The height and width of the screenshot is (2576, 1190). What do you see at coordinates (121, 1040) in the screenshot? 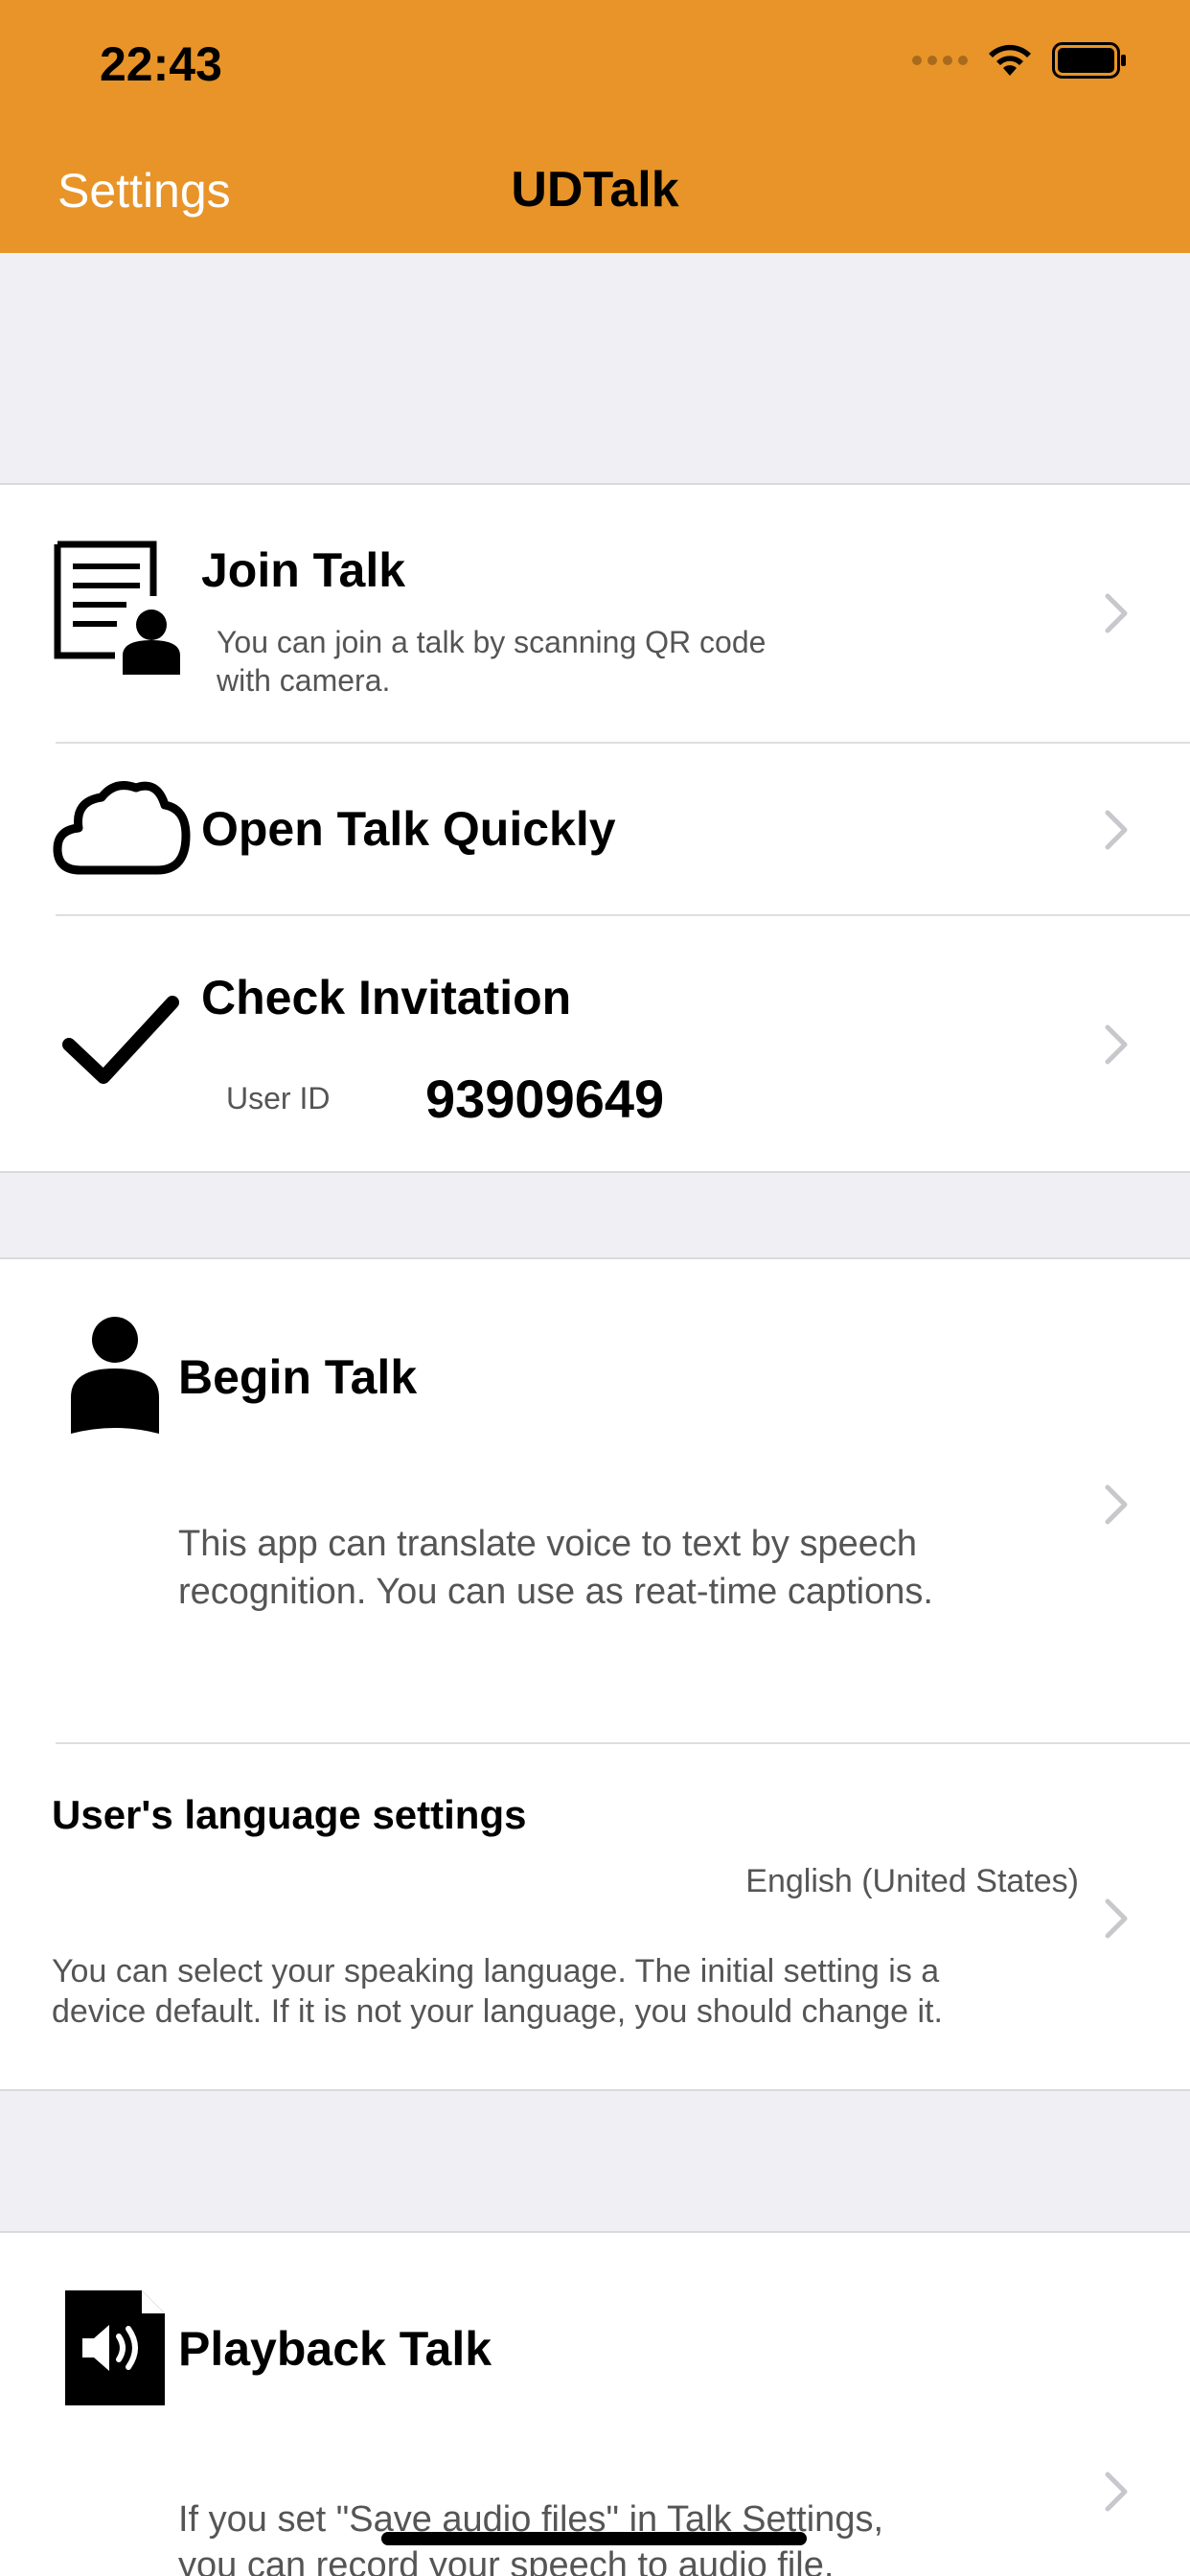
I see `checkmark-icon` at bounding box center [121, 1040].